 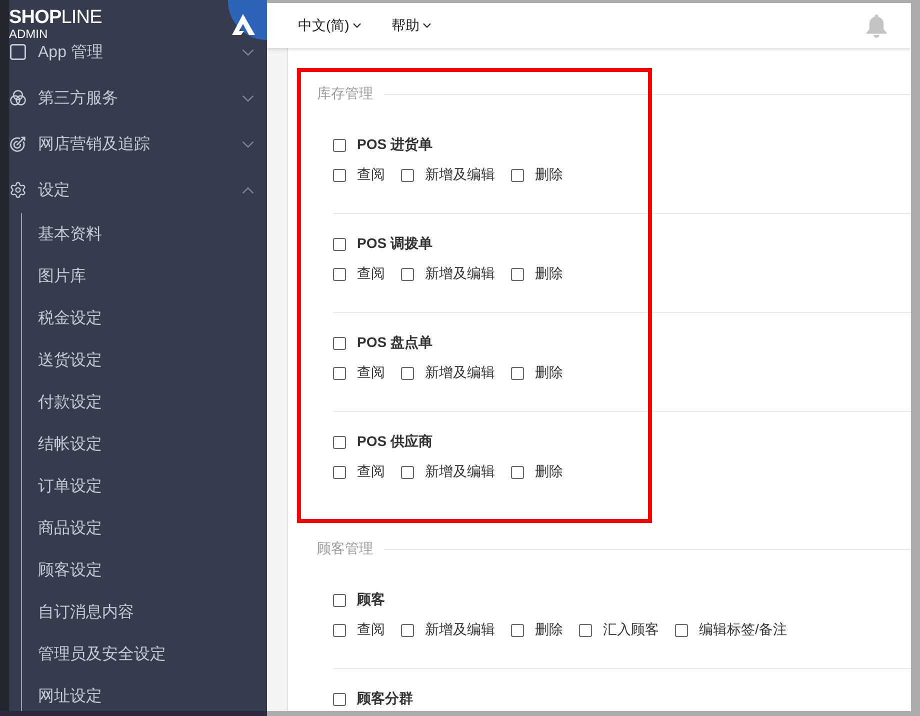 What do you see at coordinates (394, 244) in the screenshot?
I see `permission-group-label: POS 调拨单` at bounding box center [394, 244].